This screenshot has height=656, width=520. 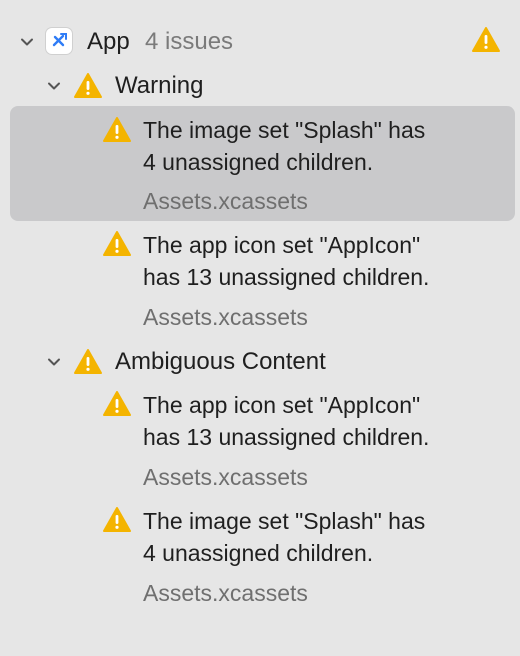 What do you see at coordinates (59, 41) in the screenshot?
I see `xcode-project-icon` at bounding box center [59, 41].